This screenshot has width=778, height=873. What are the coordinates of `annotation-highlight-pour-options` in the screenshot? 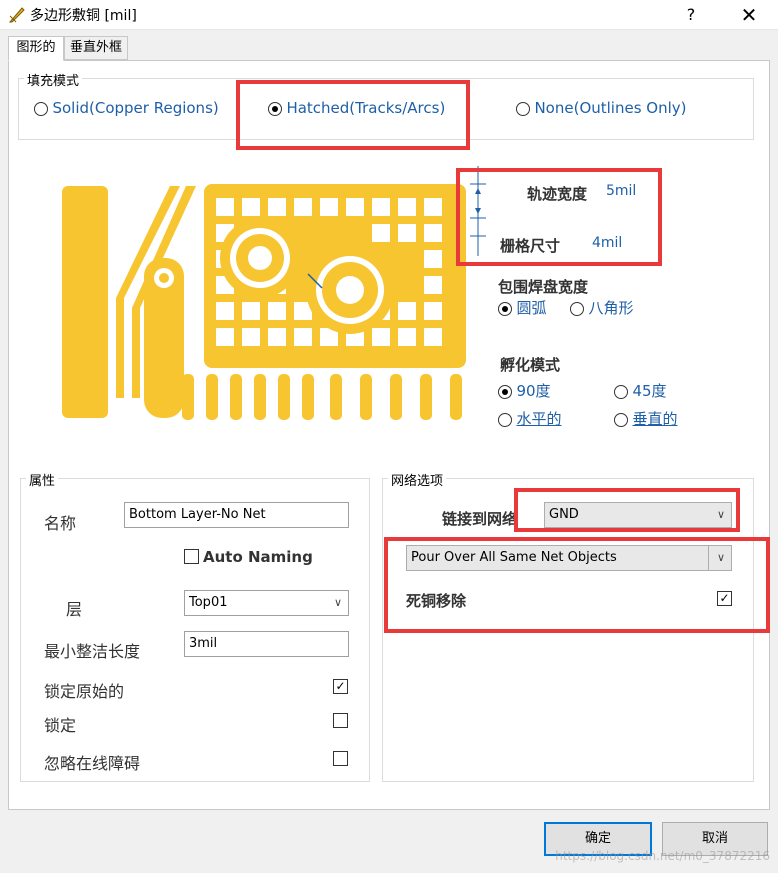 It's located at (577, 585).